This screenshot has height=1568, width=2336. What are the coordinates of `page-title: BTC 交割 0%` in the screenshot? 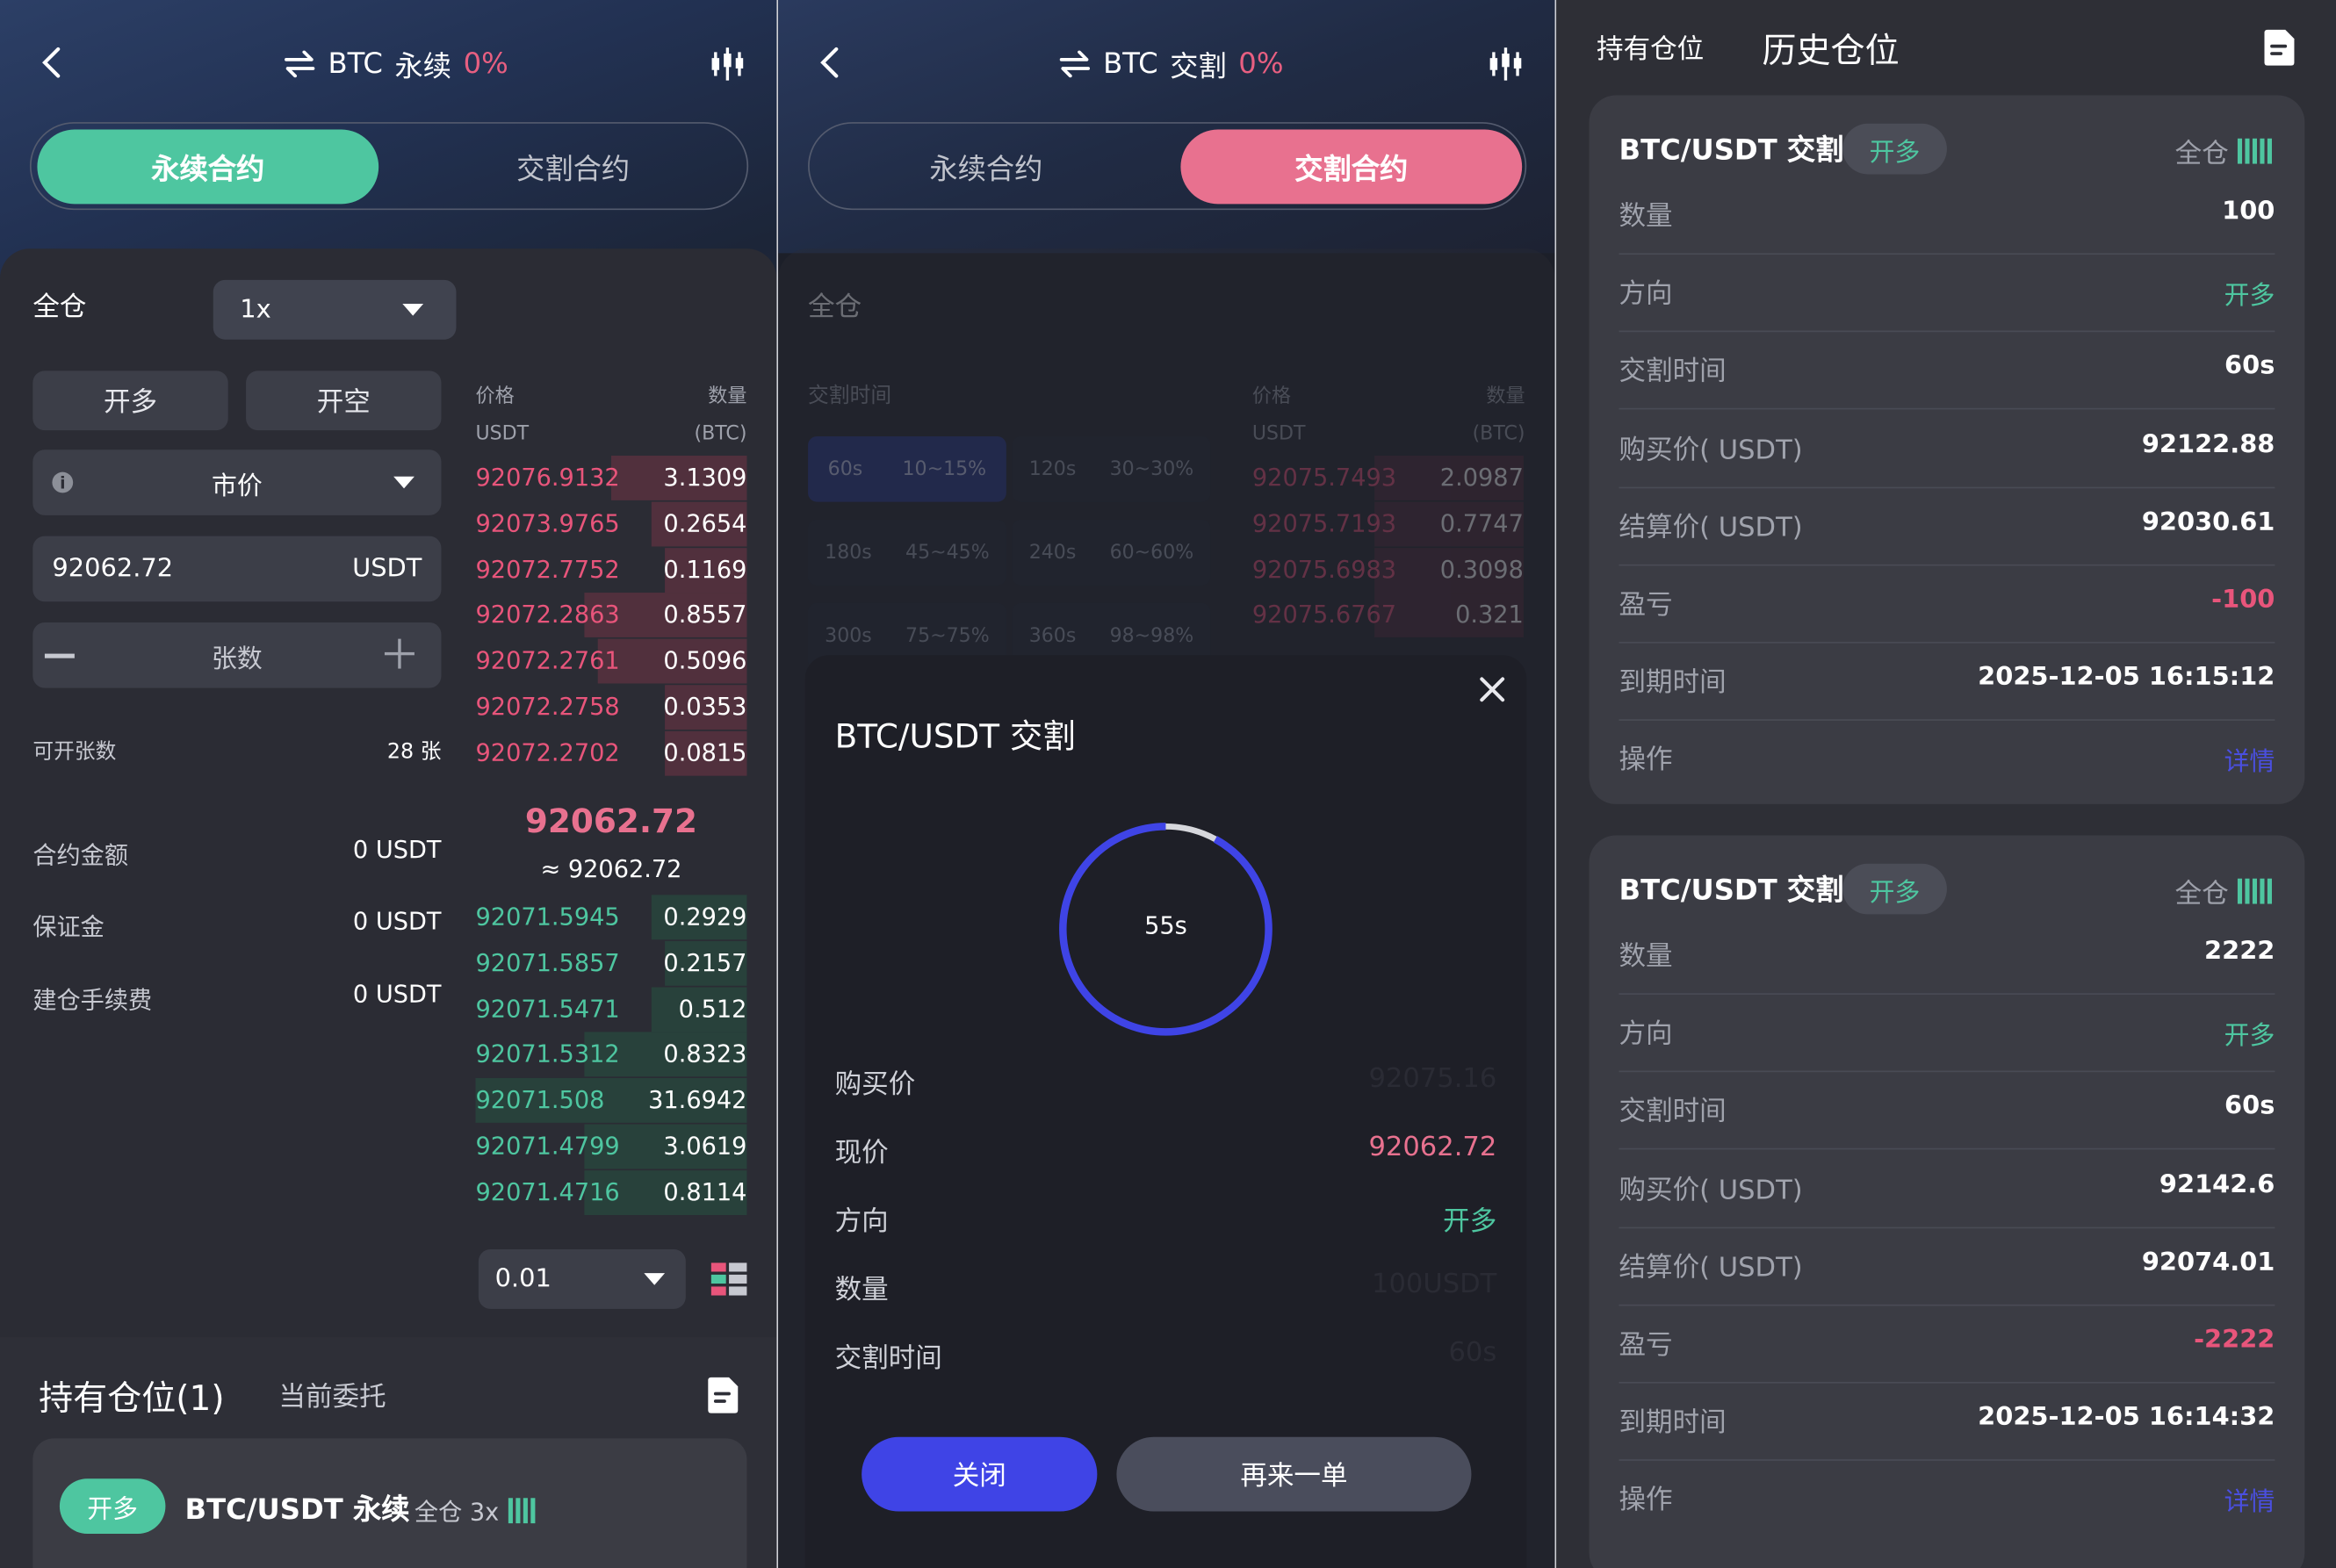 It's located at (1170, 64).